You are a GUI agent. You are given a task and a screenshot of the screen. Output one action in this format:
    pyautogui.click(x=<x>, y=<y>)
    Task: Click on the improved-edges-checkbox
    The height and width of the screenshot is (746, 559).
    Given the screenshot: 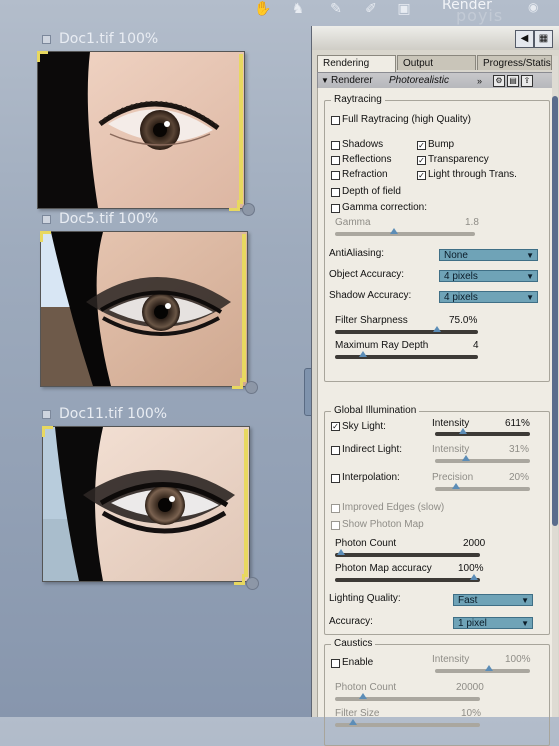 What is the action you would take?
    pyautogui.click(x=335, y=508)
    